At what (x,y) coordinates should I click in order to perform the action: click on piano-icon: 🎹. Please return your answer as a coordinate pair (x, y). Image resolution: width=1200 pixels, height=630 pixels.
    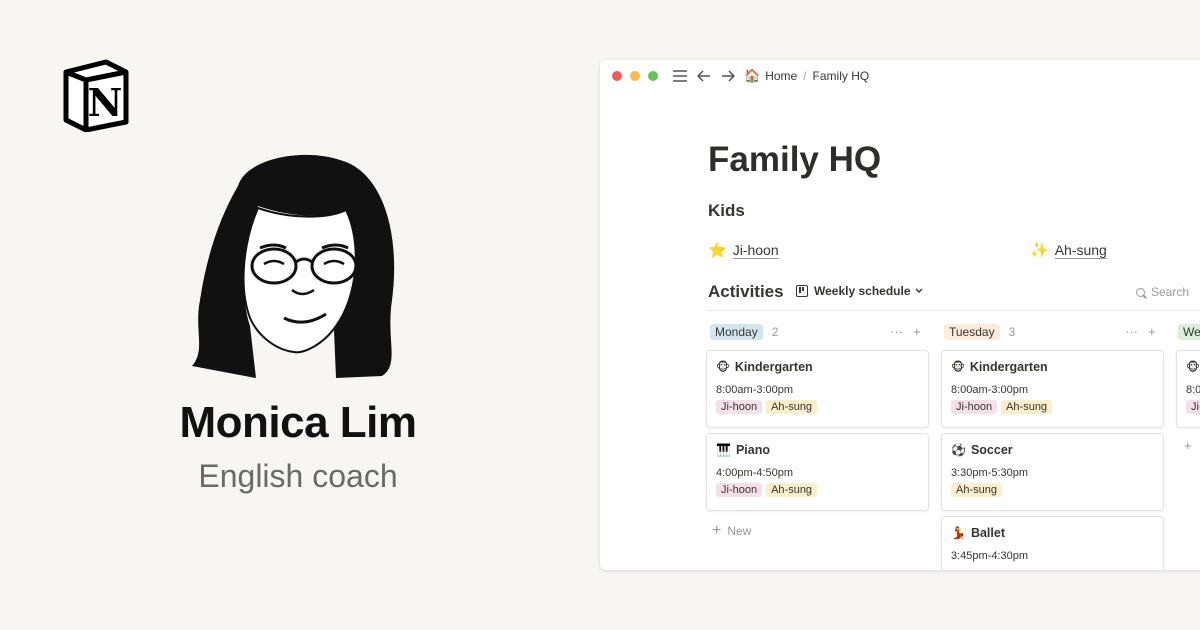
    Looking at the image, I should click on (723, 450).